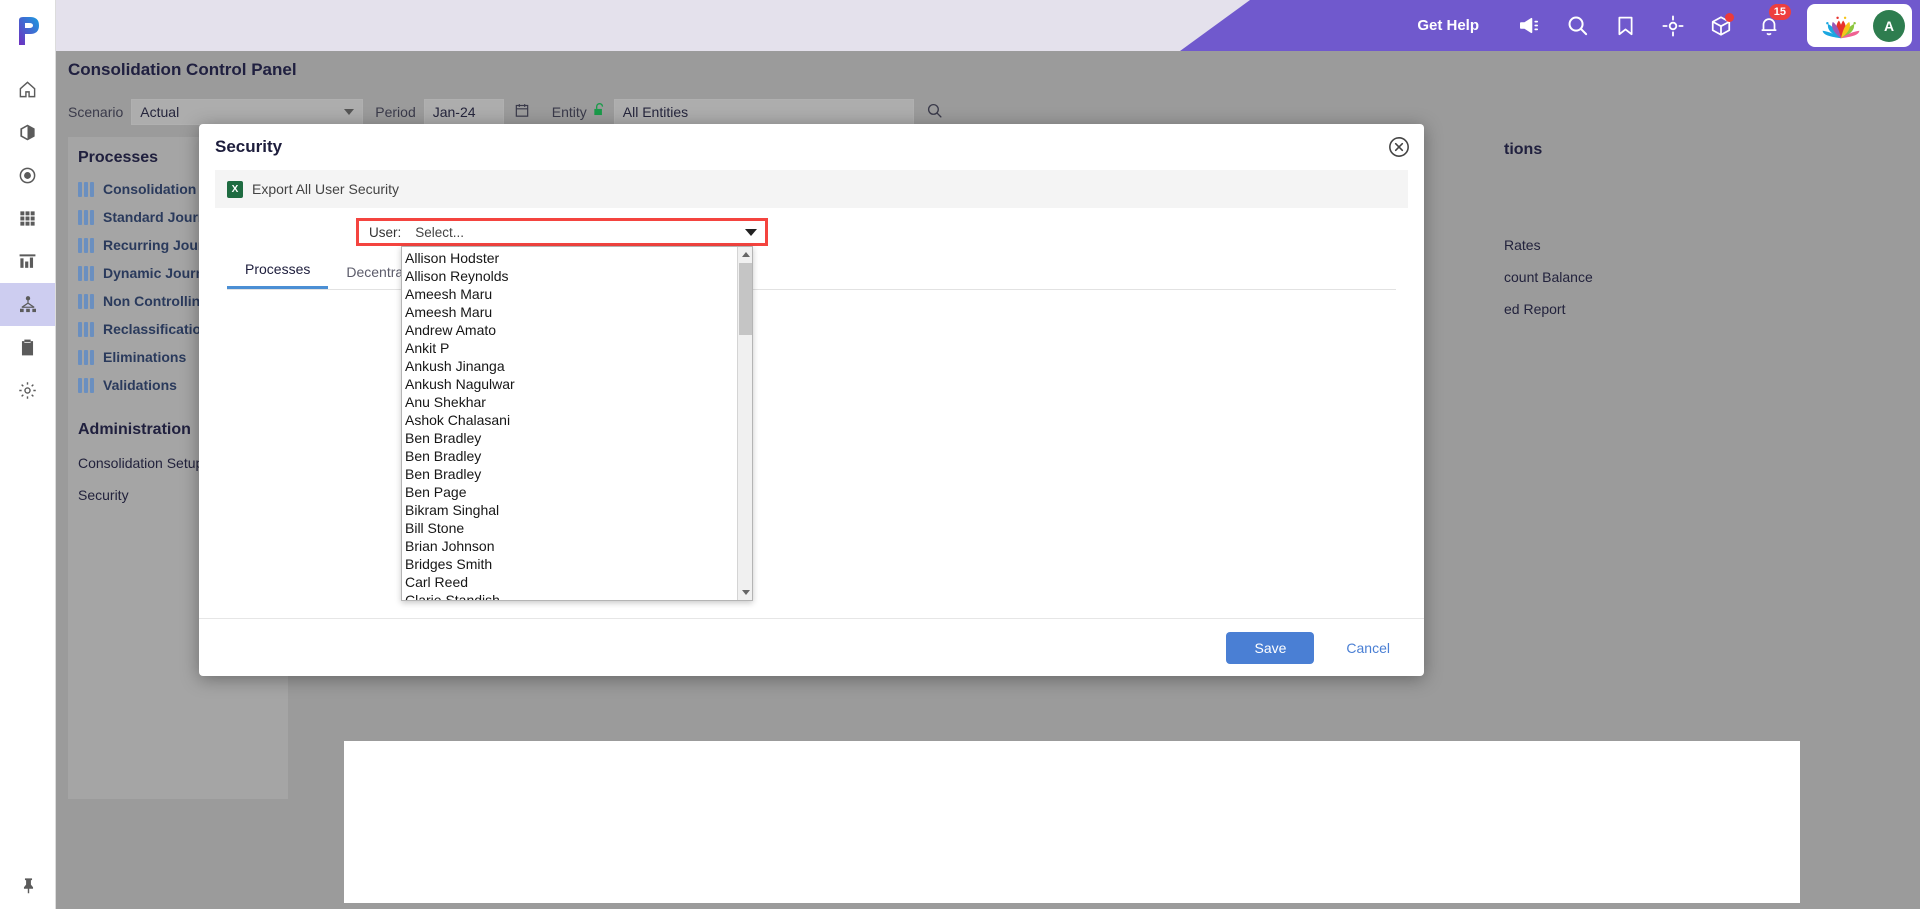 This screenshot has width=1920, height=909. Describe the element at coordinates (1779, 12) in the screenshot. I see `notification-badge: 15` at that location.